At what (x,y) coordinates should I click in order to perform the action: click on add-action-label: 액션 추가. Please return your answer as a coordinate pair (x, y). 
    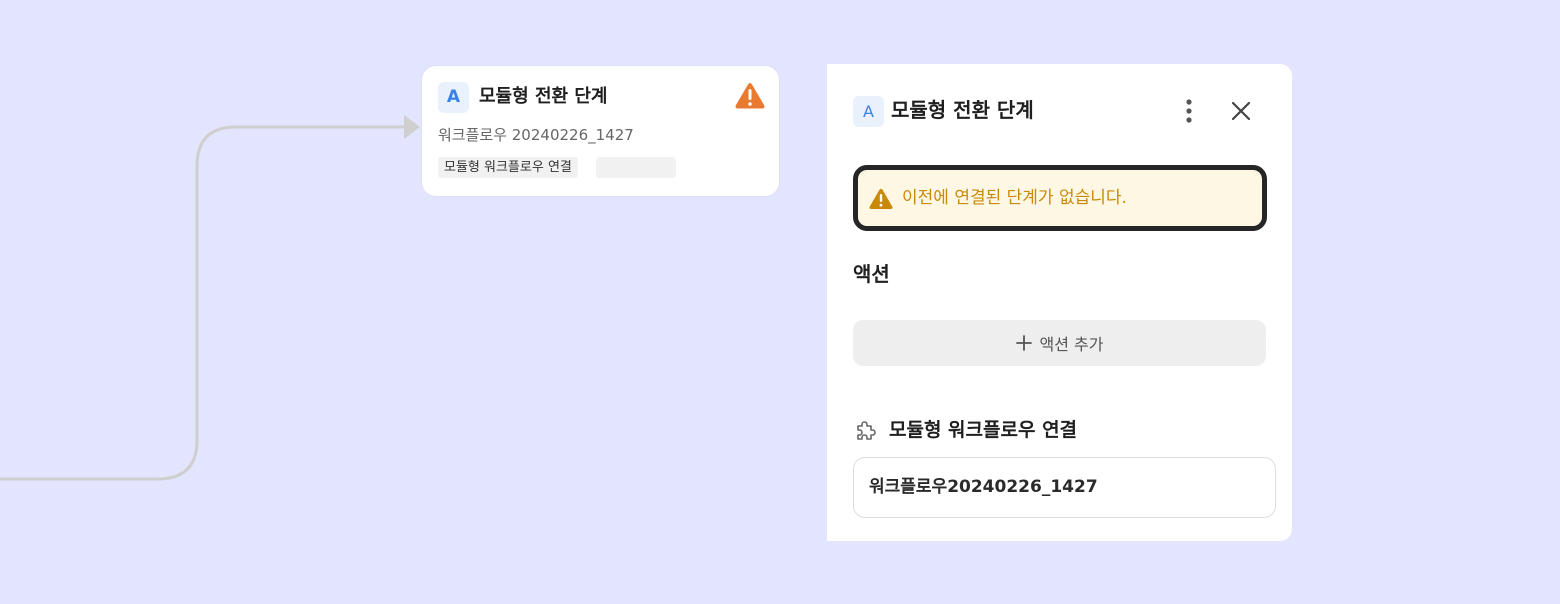
    Looking at the image, I should click on (1071, 344).